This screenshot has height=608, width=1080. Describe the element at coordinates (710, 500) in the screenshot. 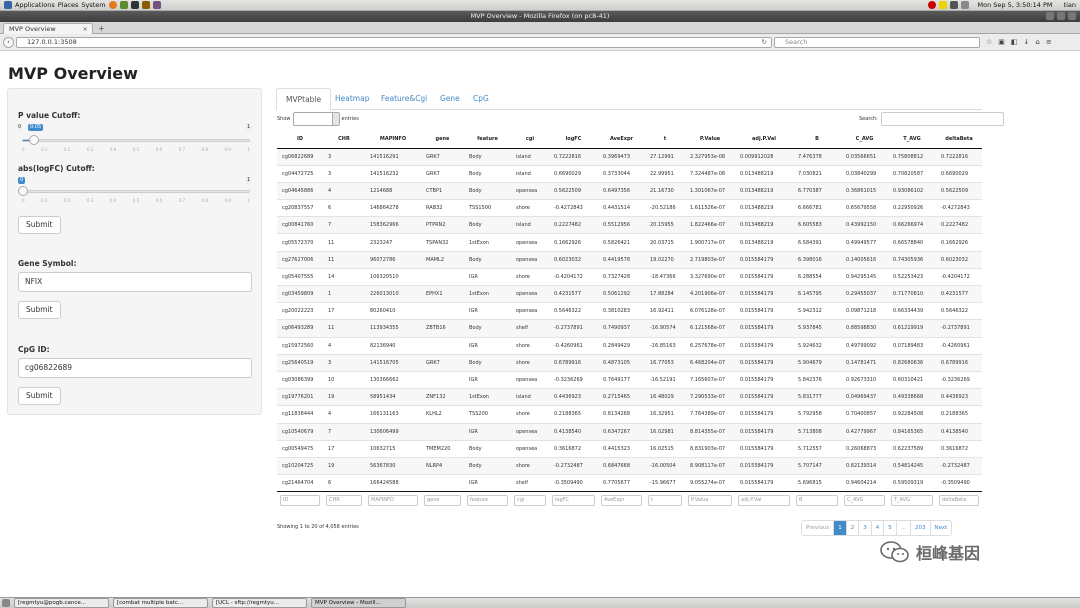

I see `column-filter-input: P.Value` at that location.